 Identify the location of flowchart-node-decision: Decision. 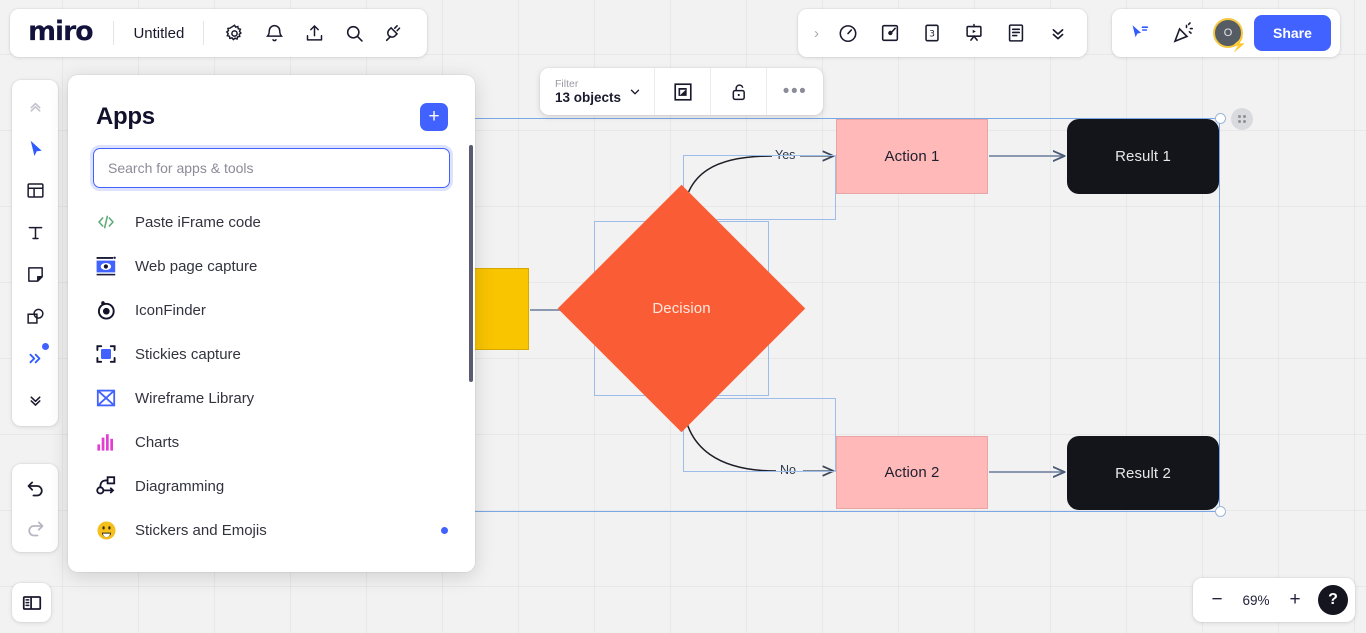
(681, 308).